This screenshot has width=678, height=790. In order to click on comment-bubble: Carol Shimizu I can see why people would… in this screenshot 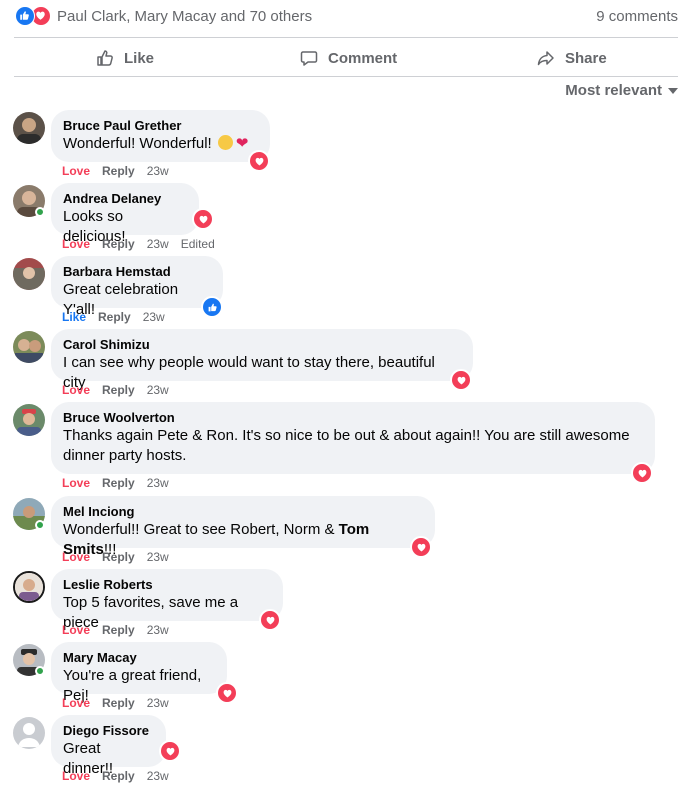, I will do `click(262, 360)`.